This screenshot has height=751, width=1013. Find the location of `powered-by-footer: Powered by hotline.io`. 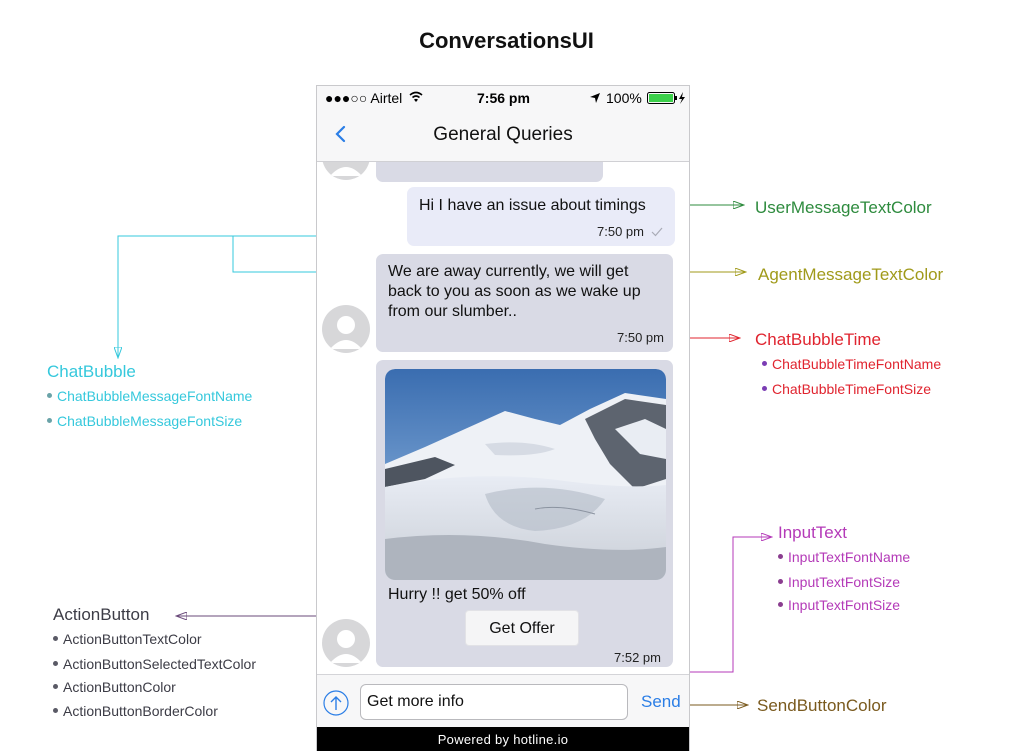

powered-by-footer: Powered by hotline.io is located at coordinates (503, 739).